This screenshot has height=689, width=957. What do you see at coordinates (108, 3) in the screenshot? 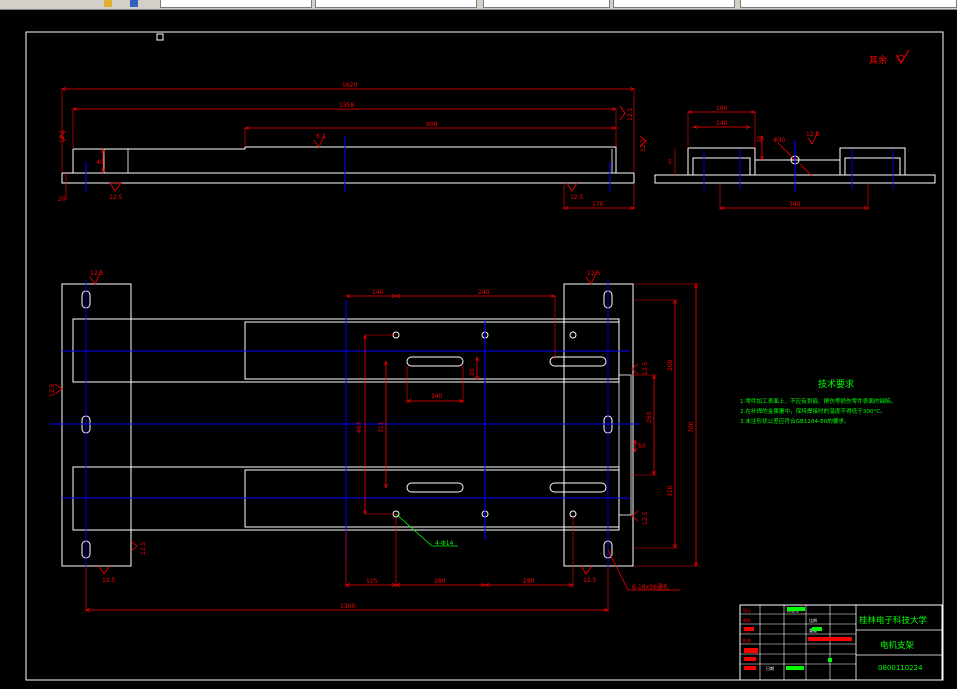
I see `toolbar-icon-a` at bounding box center [108, 3].